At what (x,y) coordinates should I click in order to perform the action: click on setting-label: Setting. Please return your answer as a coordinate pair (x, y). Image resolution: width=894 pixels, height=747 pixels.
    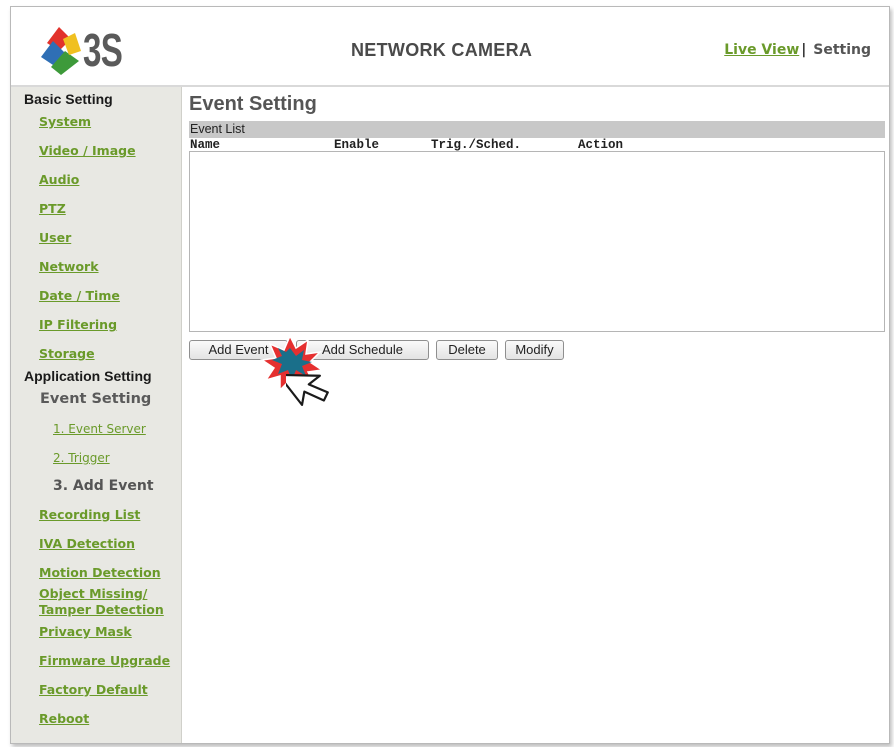
    Looking at the image, I should click on (842, 50).